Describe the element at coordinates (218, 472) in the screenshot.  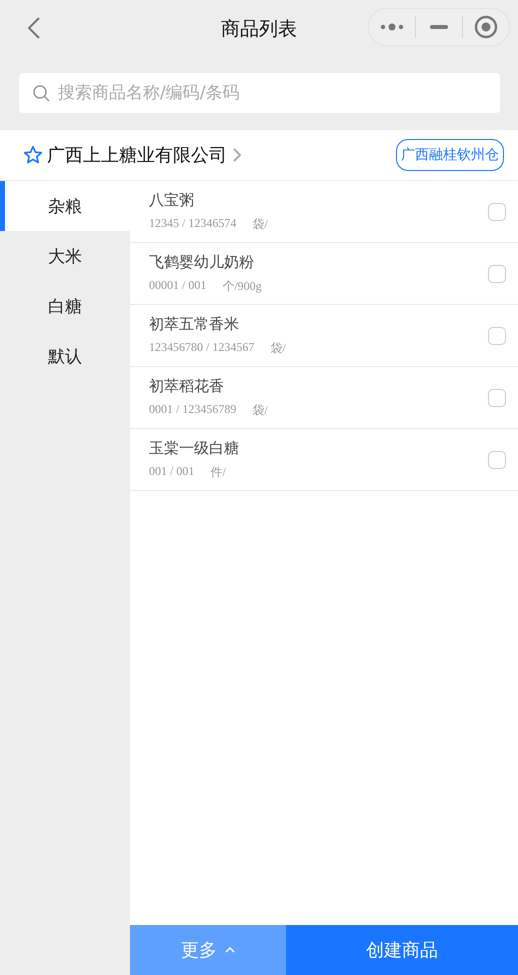
I see `product-unit: 件/` at that location.